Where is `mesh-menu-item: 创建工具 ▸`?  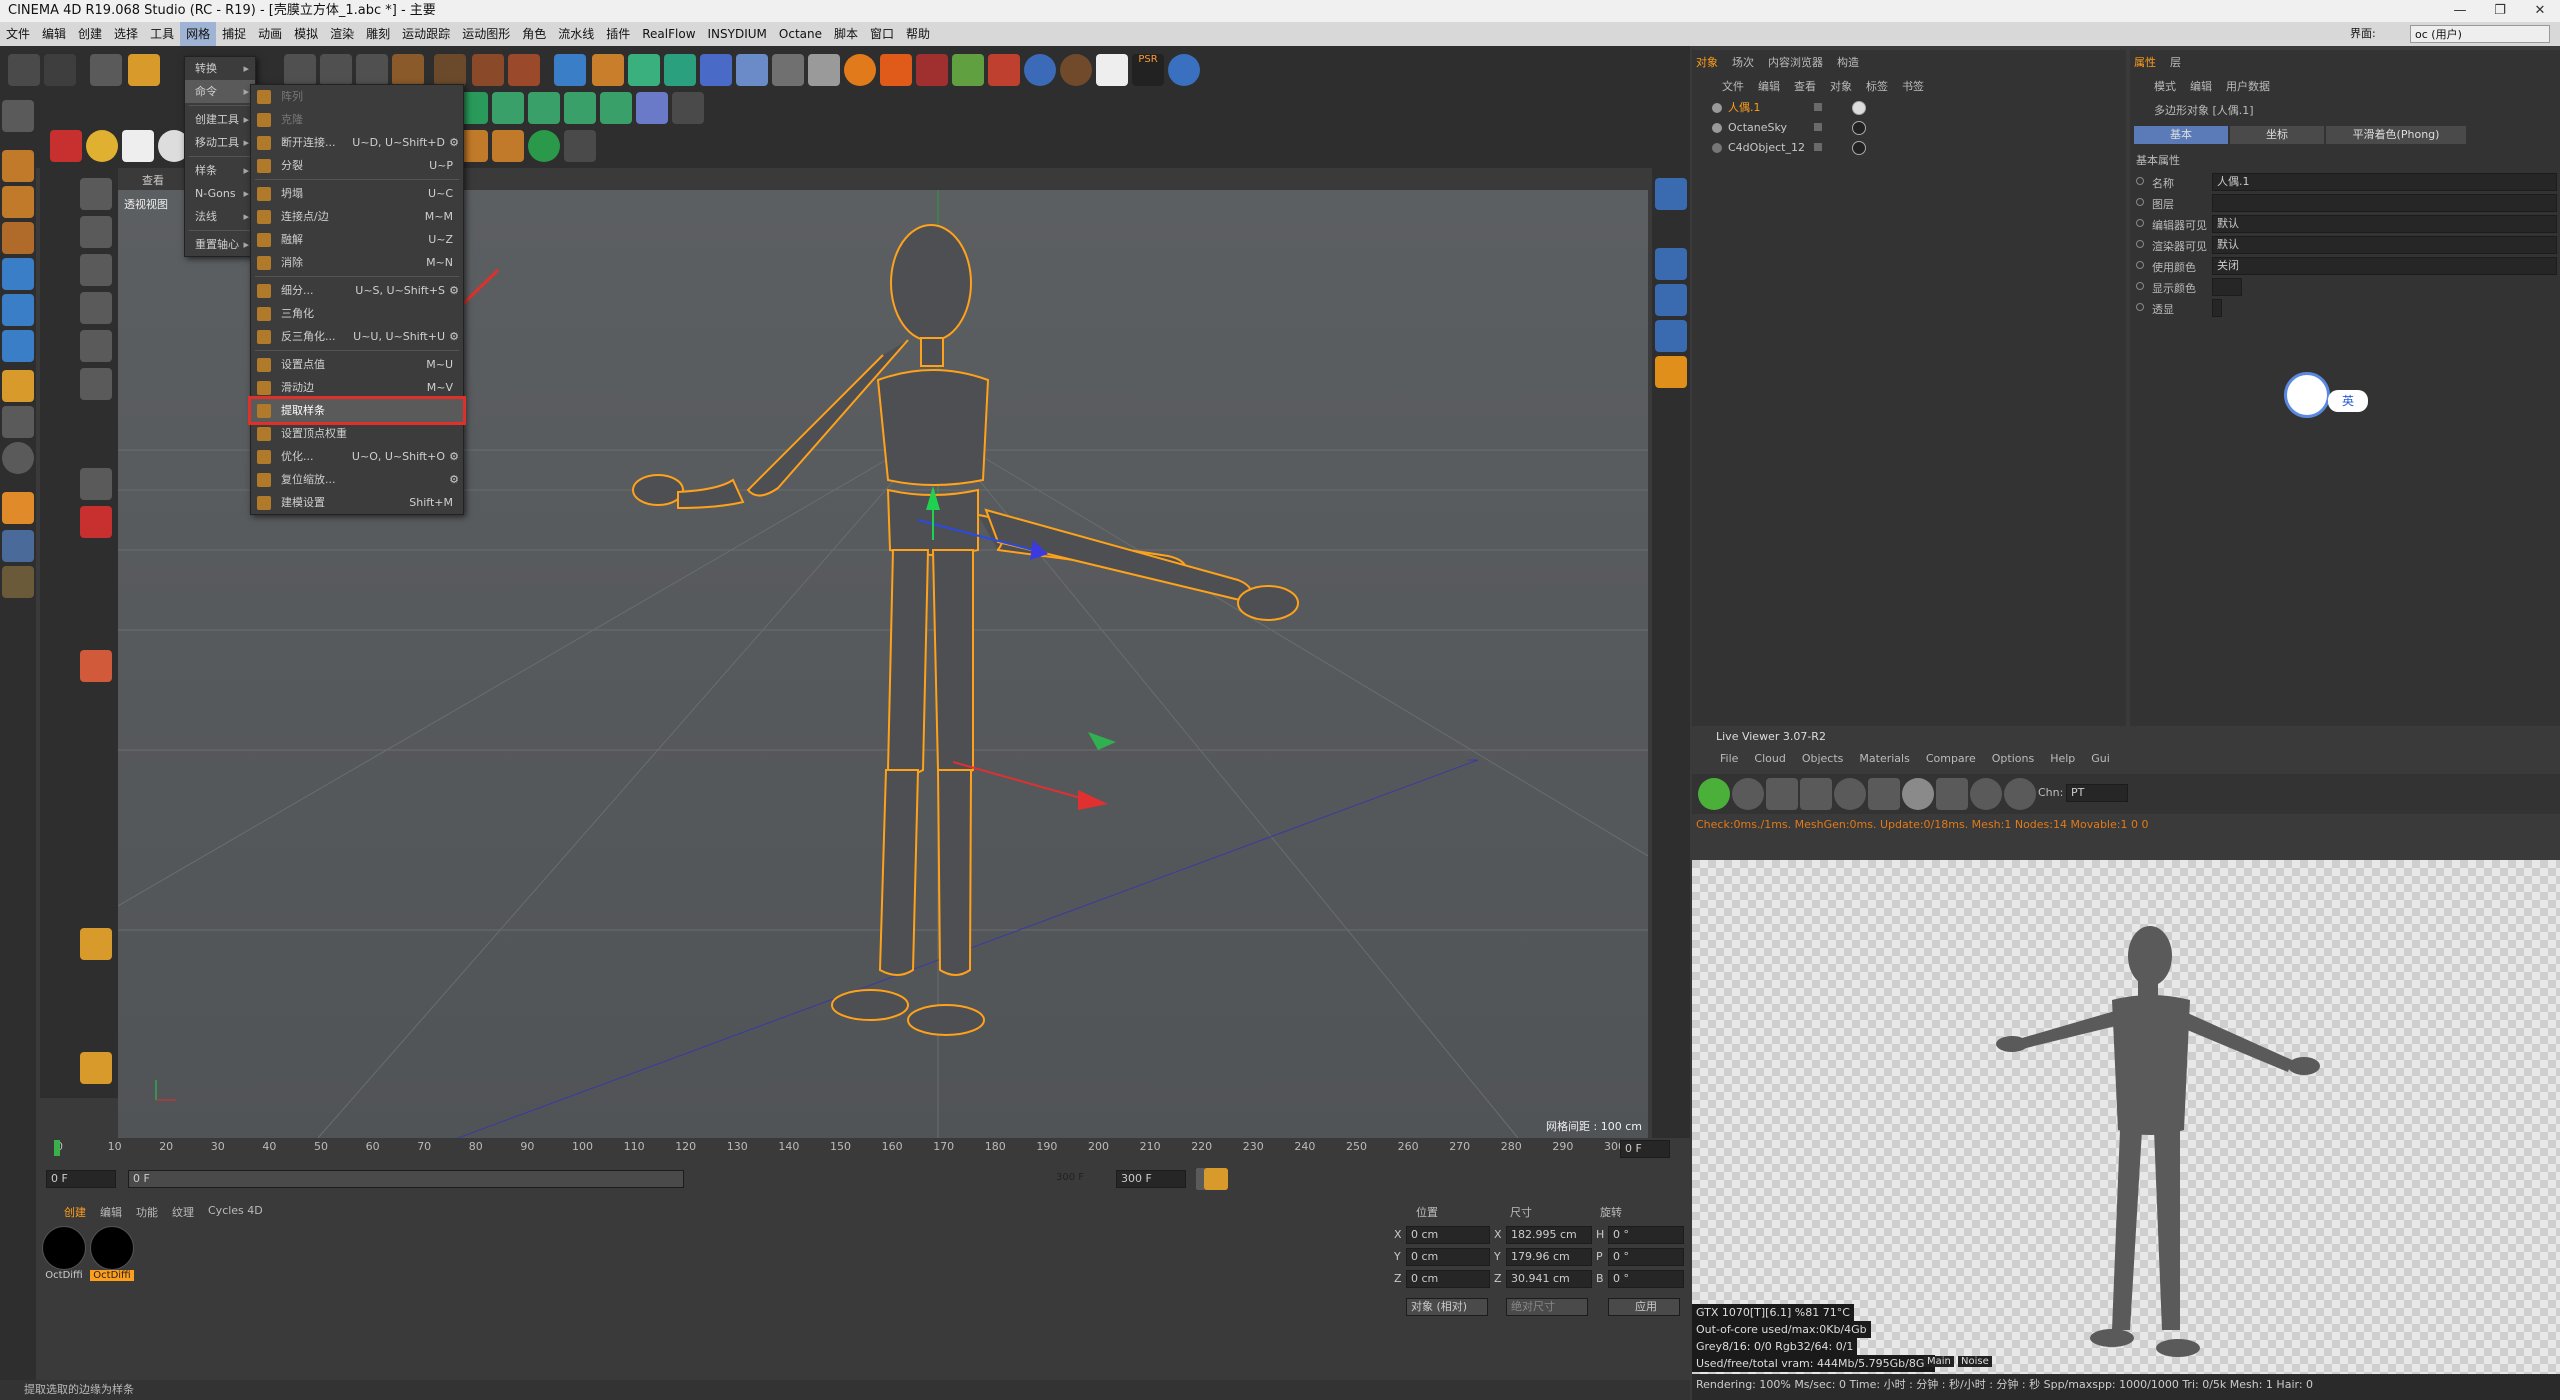 mesh-menu-item: 创建工具 ▸ is located at coordinates (220, 119).